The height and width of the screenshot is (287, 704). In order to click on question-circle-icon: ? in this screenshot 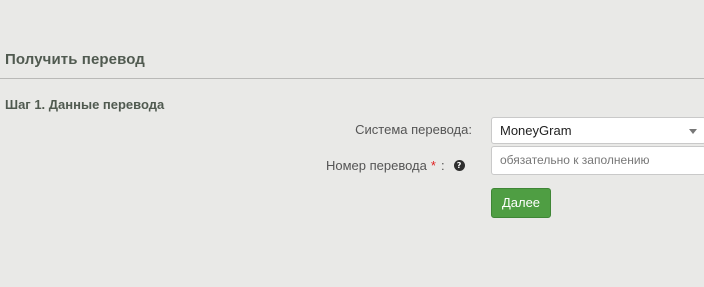, I will do `click(459, 165)`.